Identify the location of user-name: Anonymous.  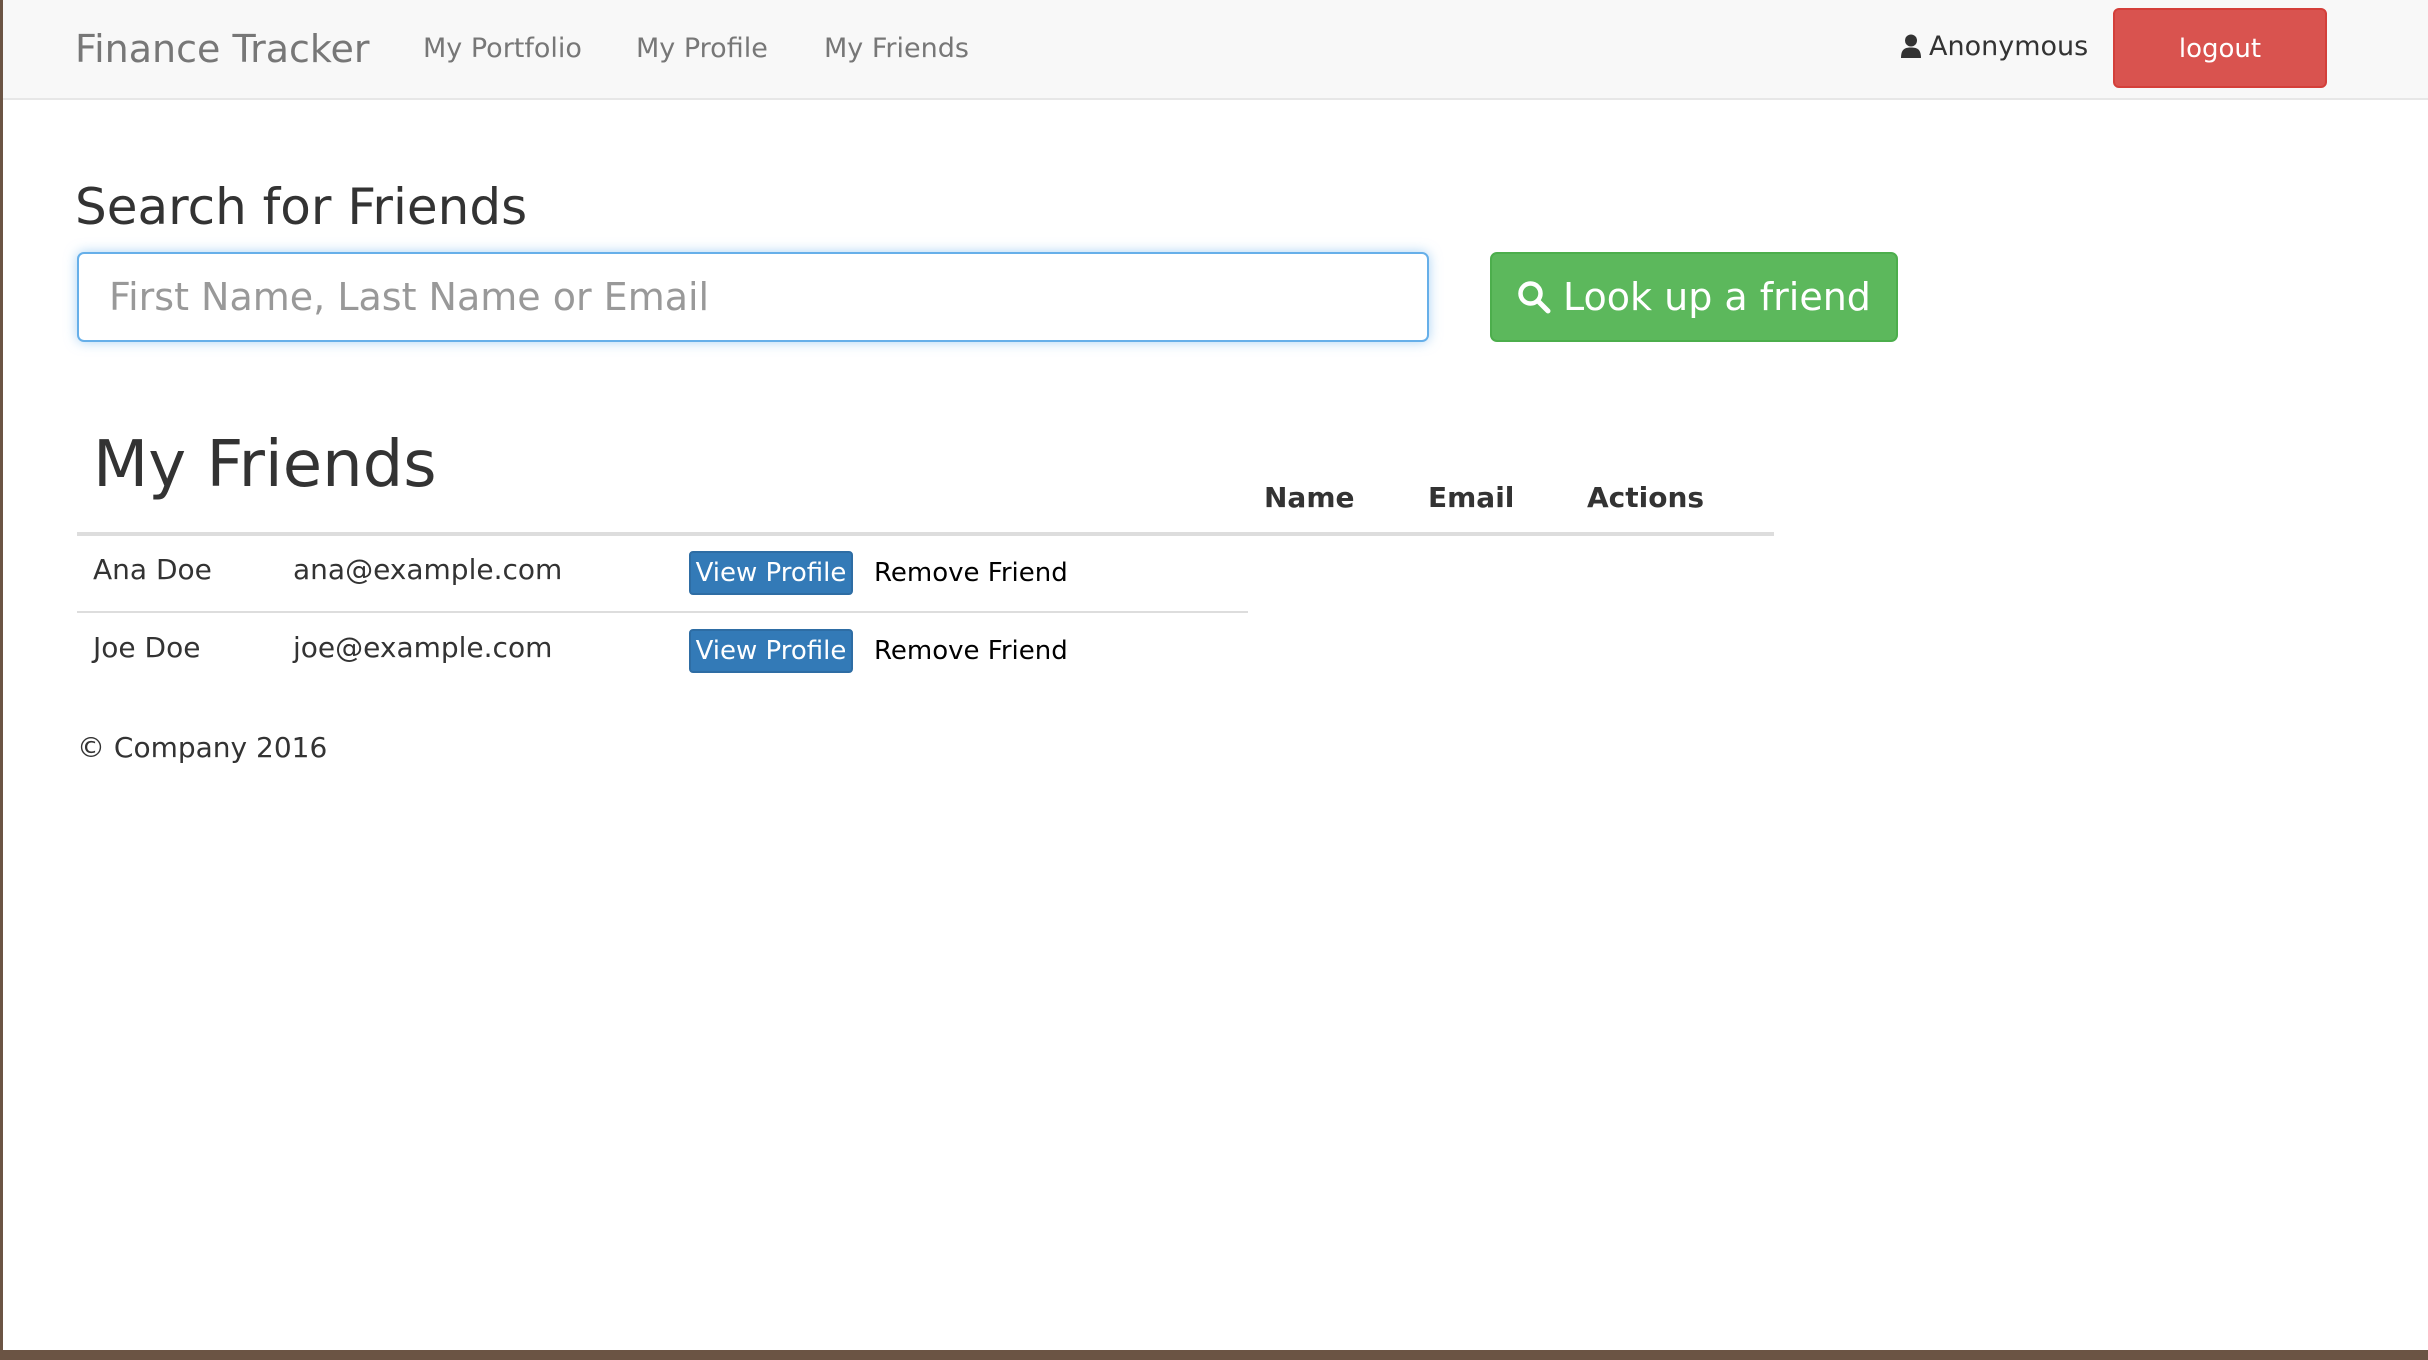
(2009, 46).